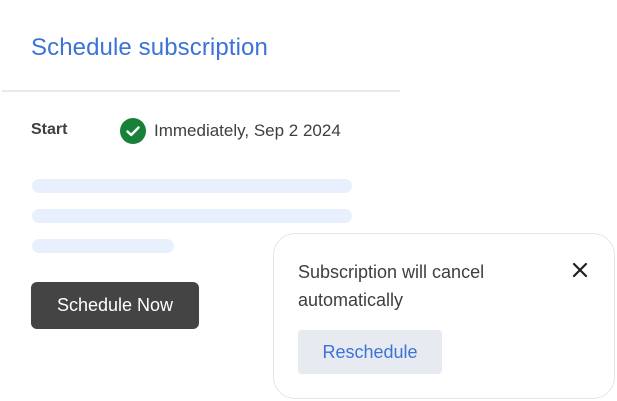  What do you see at coordinates (201, 91) in the screenshot?
I see `header-divider` at bounding box center [201, 91].